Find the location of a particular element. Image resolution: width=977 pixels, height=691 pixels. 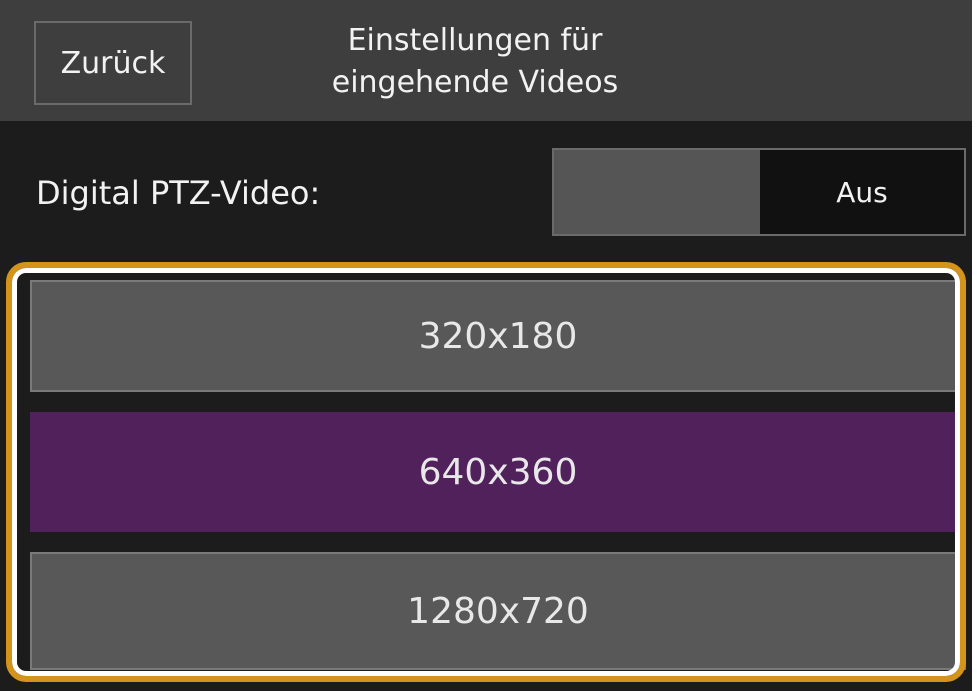

page-title: Einstellungen für eingehende Videos is located at coordinates (475, 62).